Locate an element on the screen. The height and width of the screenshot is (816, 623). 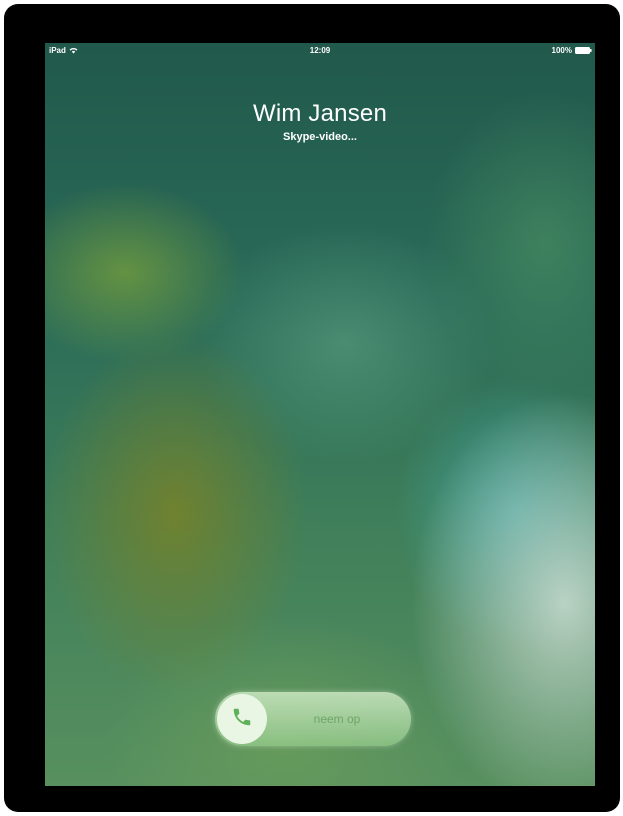
status-time: 12:09 is located at coordinates (320, 50).